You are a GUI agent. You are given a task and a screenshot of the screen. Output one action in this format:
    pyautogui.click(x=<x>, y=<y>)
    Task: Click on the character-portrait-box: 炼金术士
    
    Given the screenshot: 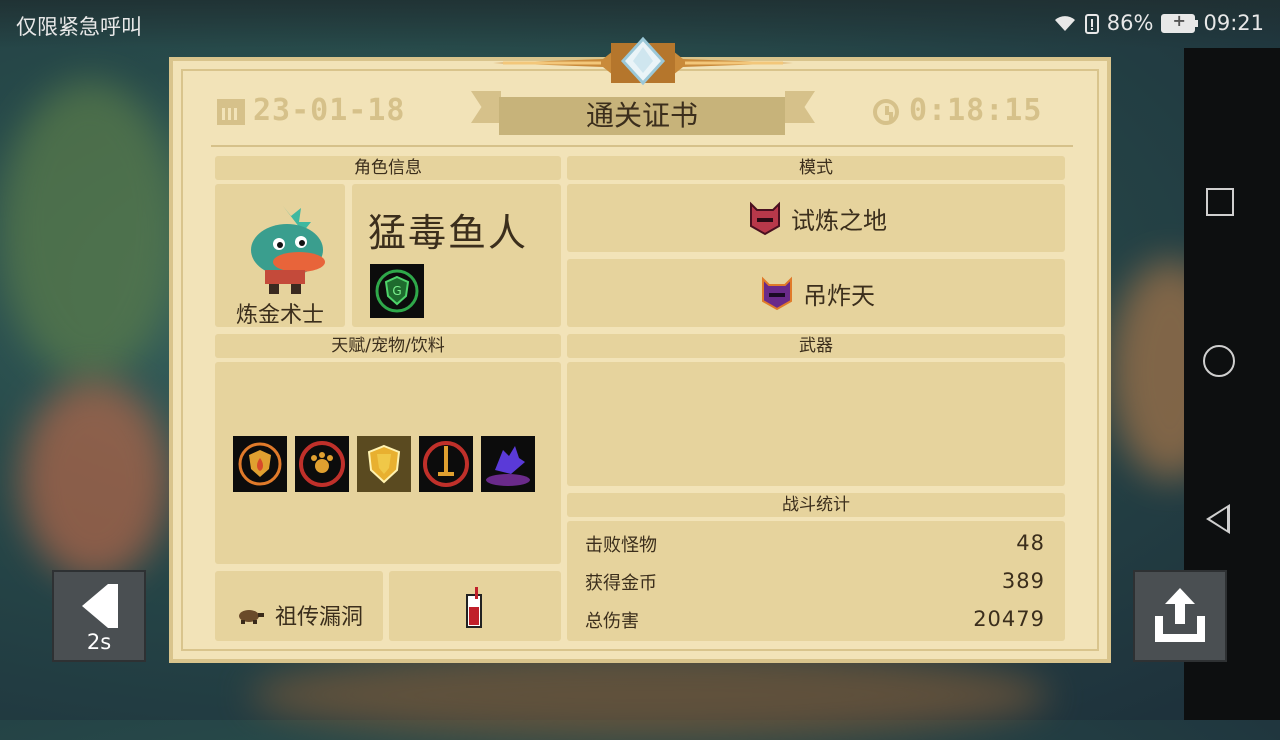 What is the action you would take?
    pyautogui.click(x=280, y=256)
    